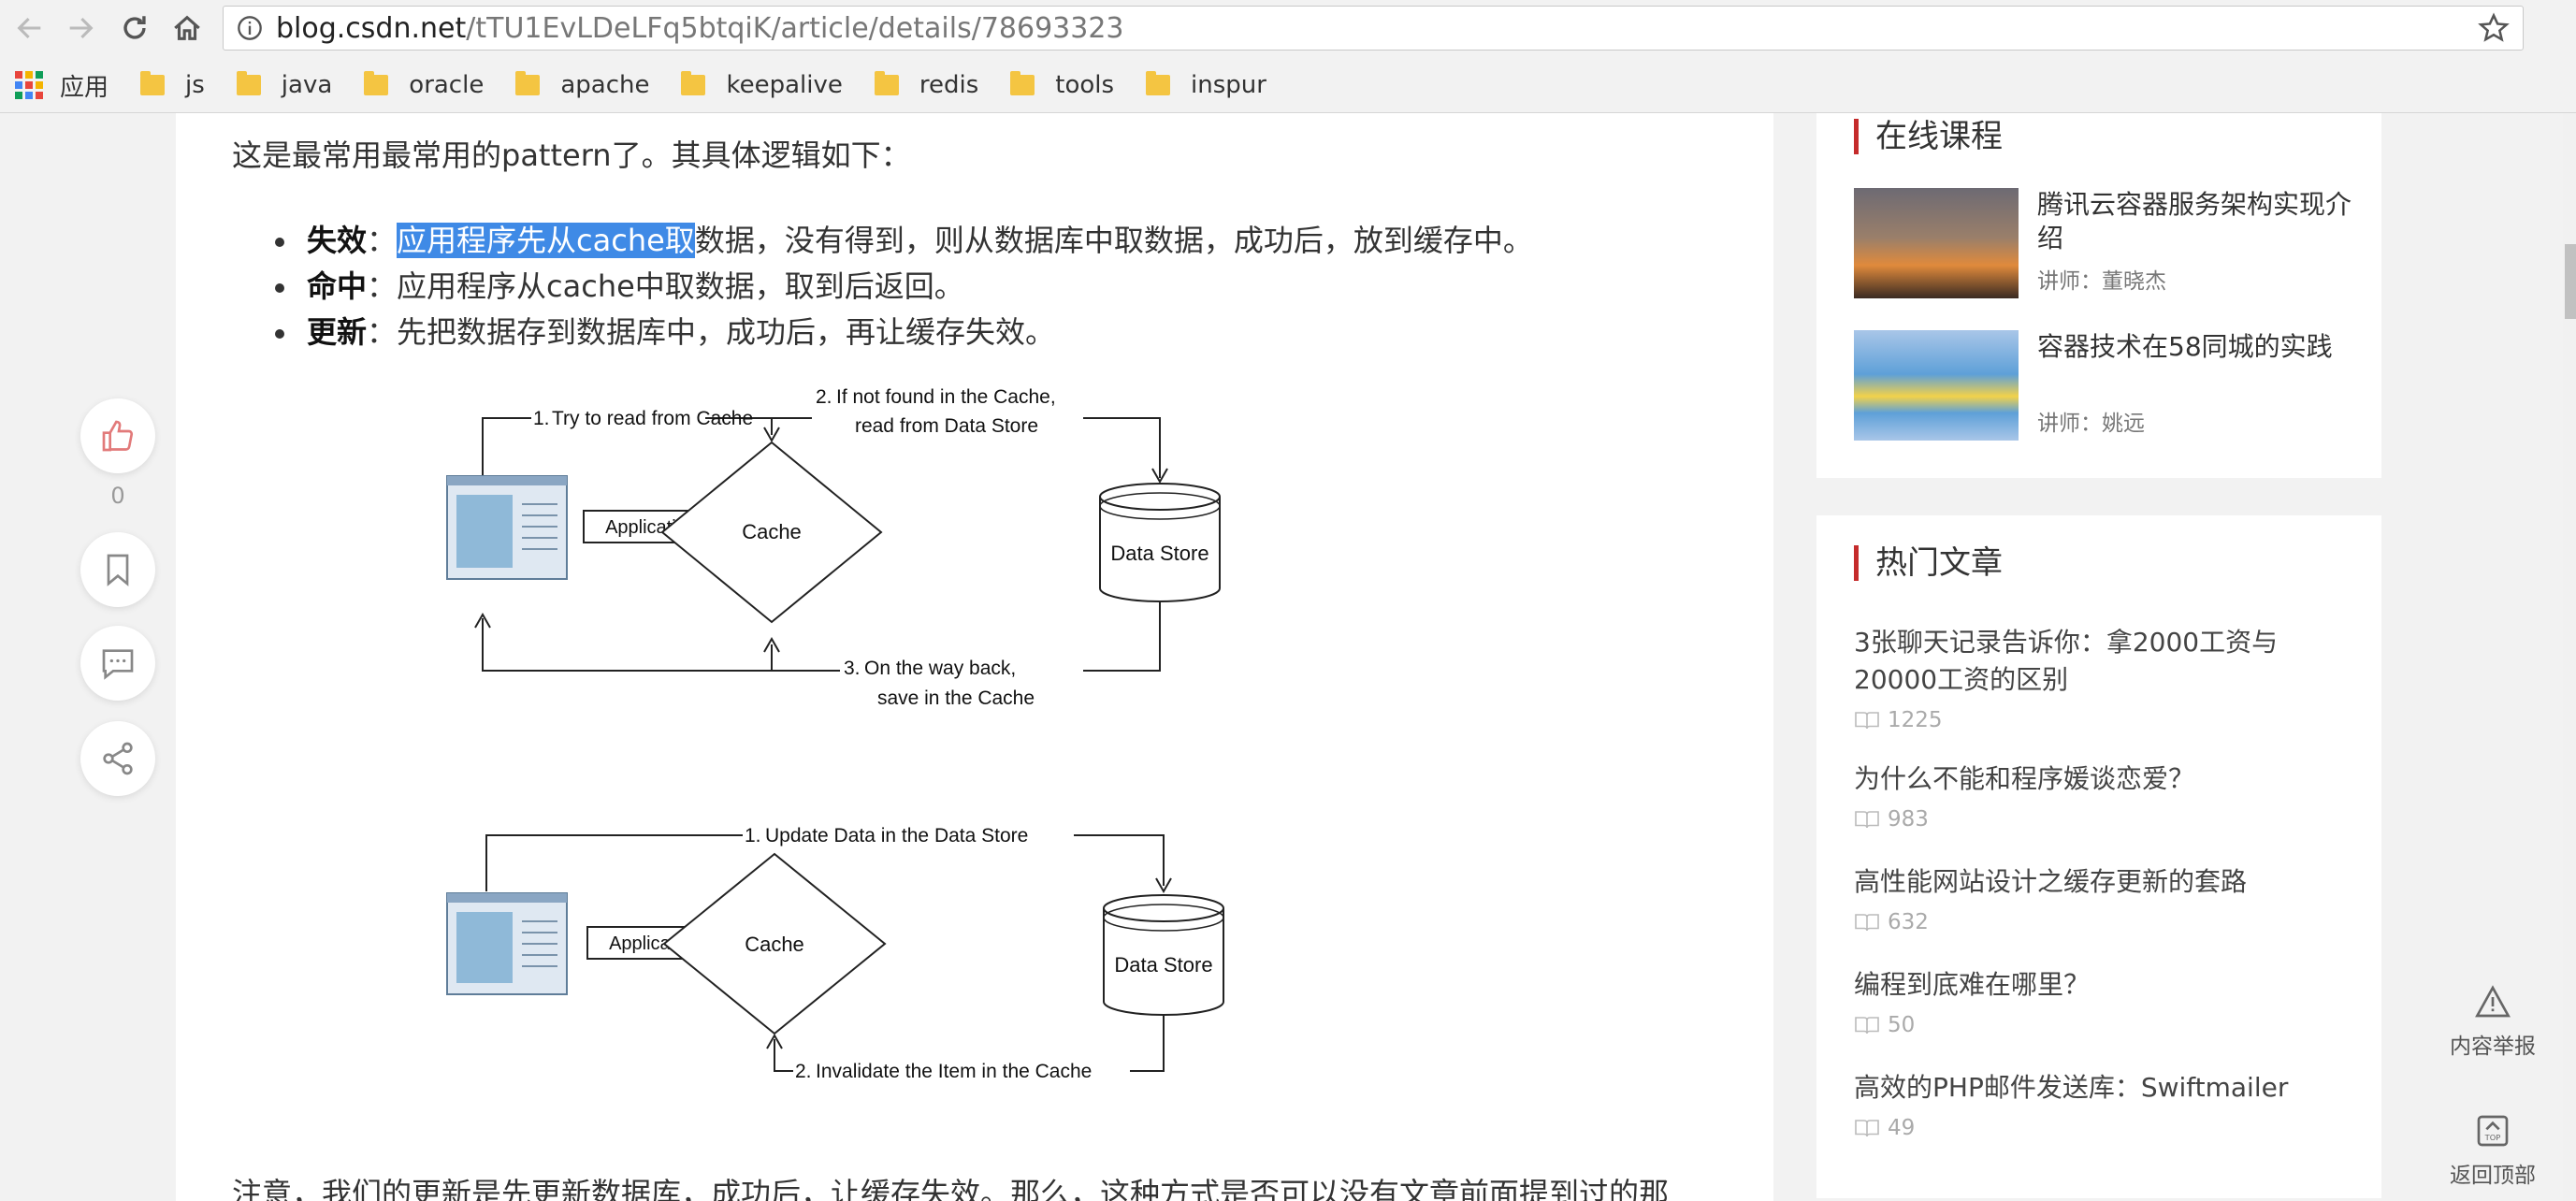  Describe the element at coordinates (2106, 678) in the screenshot. I see `hot-article-item: 3张聊天记录告诉你：拿2000工资与20000工资的区别 1225` at that location.